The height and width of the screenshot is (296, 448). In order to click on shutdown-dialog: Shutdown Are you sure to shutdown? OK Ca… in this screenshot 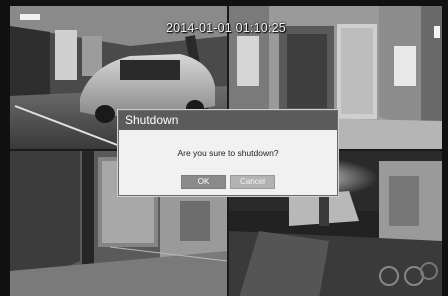, I will do `click(228, 153)`.